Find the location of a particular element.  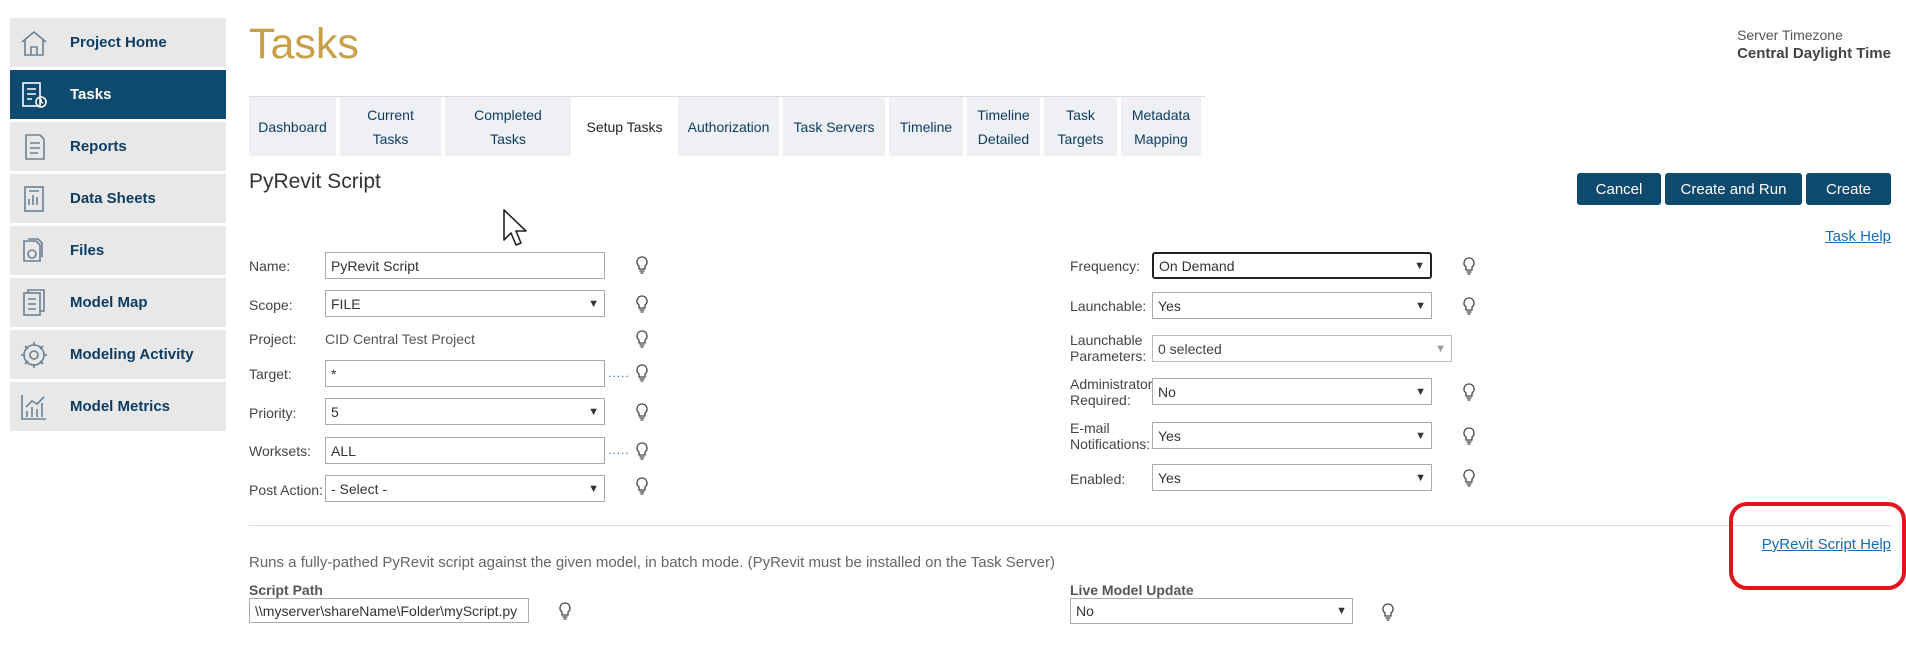

project-value: CID Central Test Project is located at coordinates (400, 339).